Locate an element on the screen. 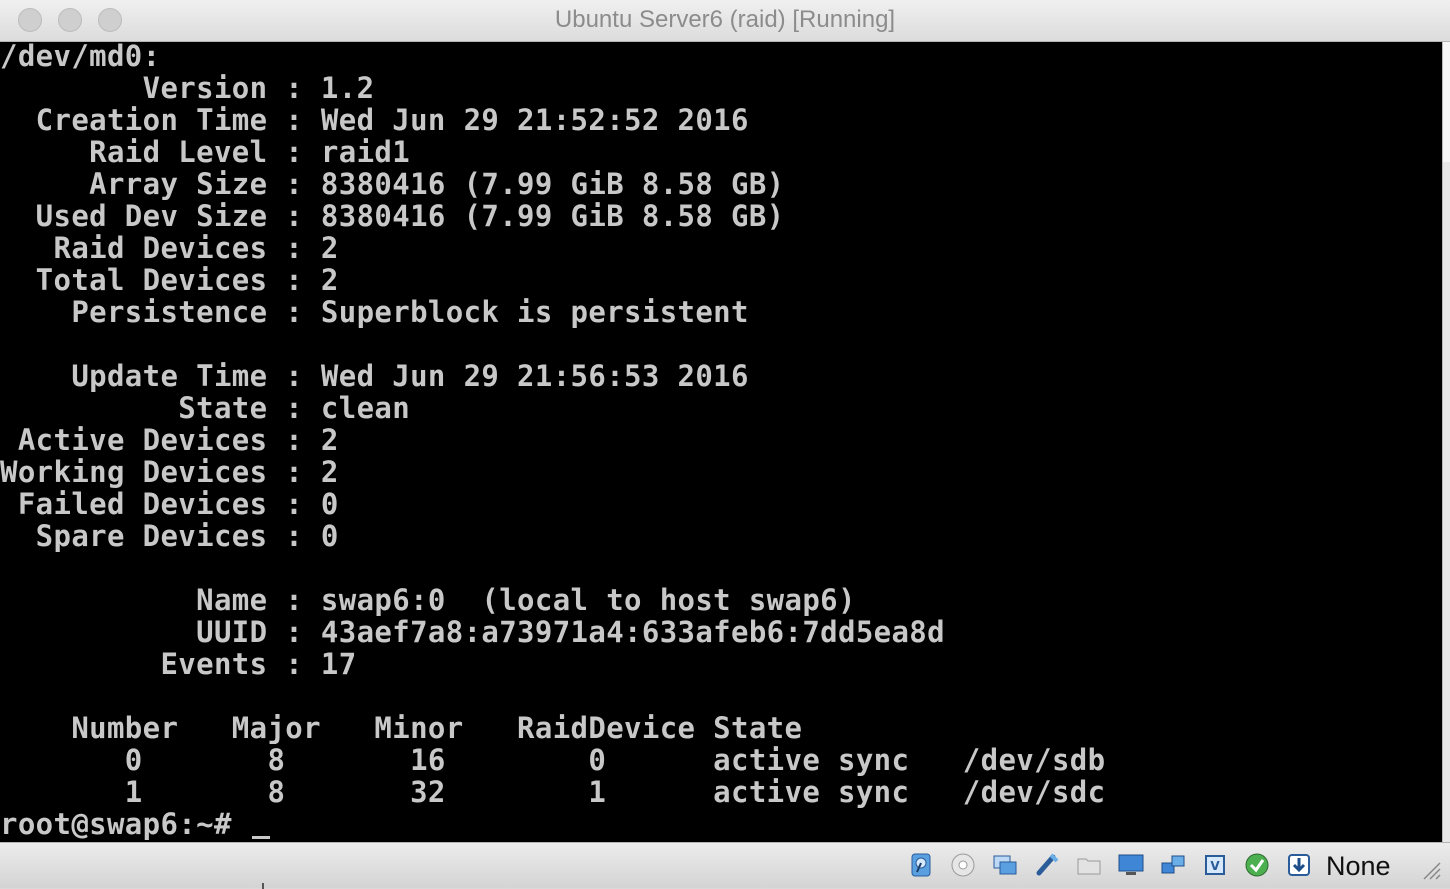 Image resolution: width=1450 pixels, height=889 pixels. svg-text: V is located at coordinates (1215, 866).